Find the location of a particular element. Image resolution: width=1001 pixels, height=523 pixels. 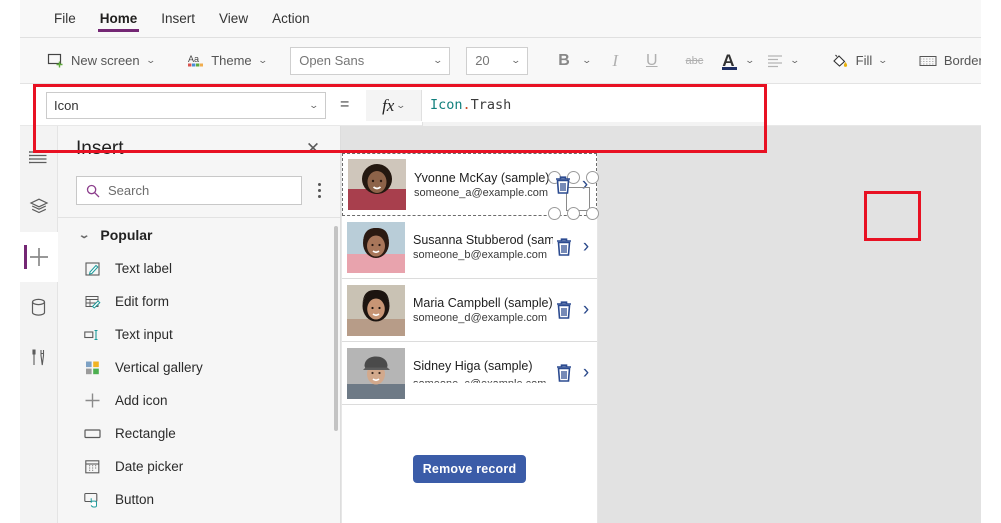

sidebar-item-tree-view is located at coordinates (39, 157).